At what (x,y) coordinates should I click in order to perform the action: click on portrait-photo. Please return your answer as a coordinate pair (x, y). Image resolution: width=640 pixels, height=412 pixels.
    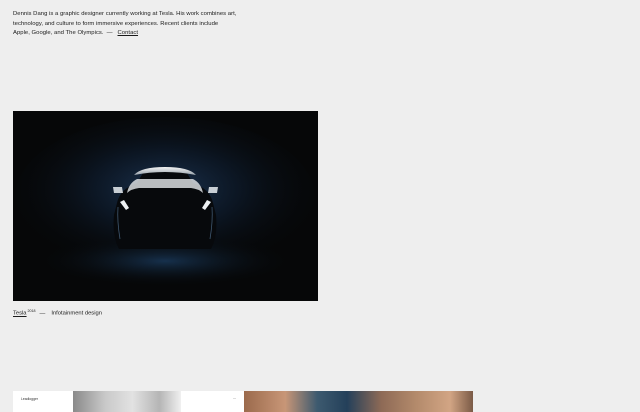
    Looking at the image, I should click on (127, 401).